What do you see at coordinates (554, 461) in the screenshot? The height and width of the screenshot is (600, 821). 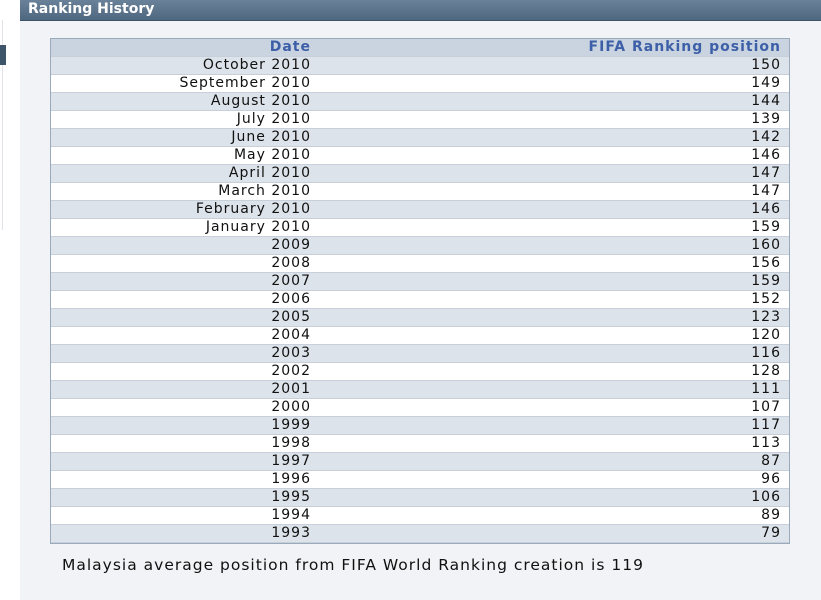 I see `position-cell: 87` at bounding box center [554, 461].